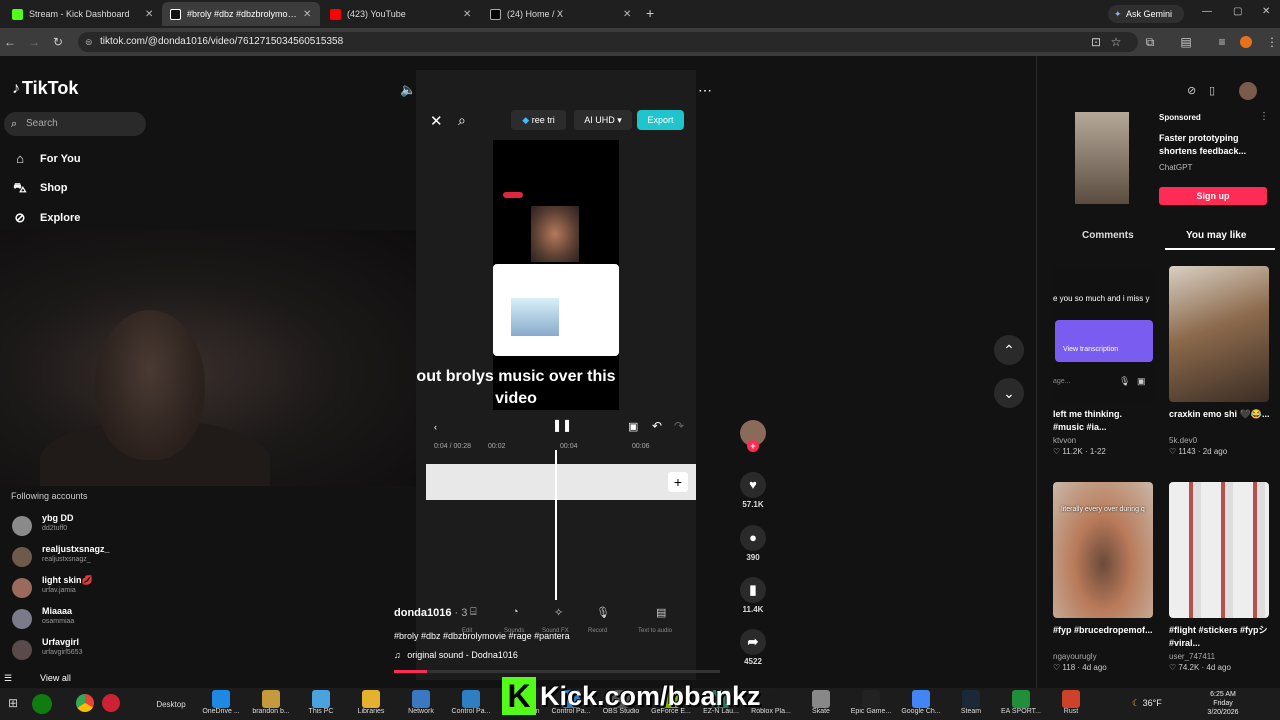  What do you see at coordinates (753, 647) in the screenshot?
I see `share-button: ➦ 4522` at bounding box center [753, 647].